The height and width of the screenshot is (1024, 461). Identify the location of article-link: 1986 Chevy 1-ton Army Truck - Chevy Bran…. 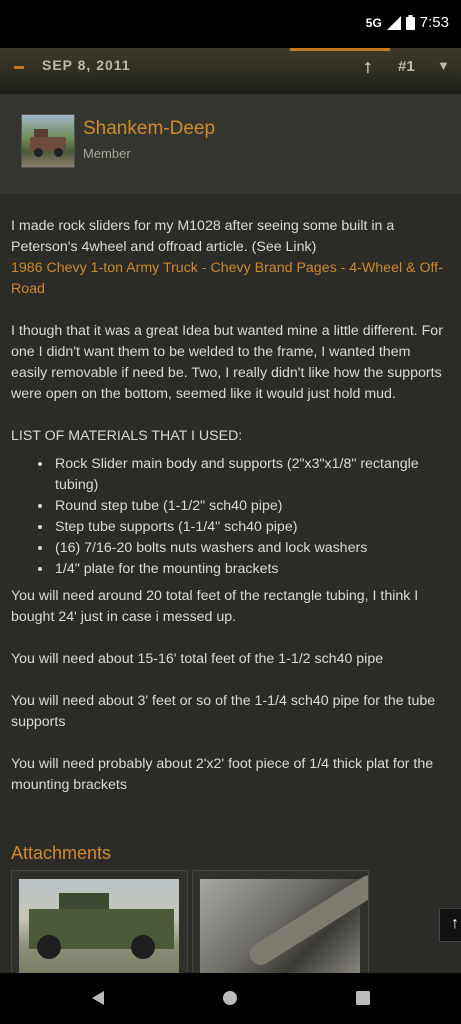
(227, 278).